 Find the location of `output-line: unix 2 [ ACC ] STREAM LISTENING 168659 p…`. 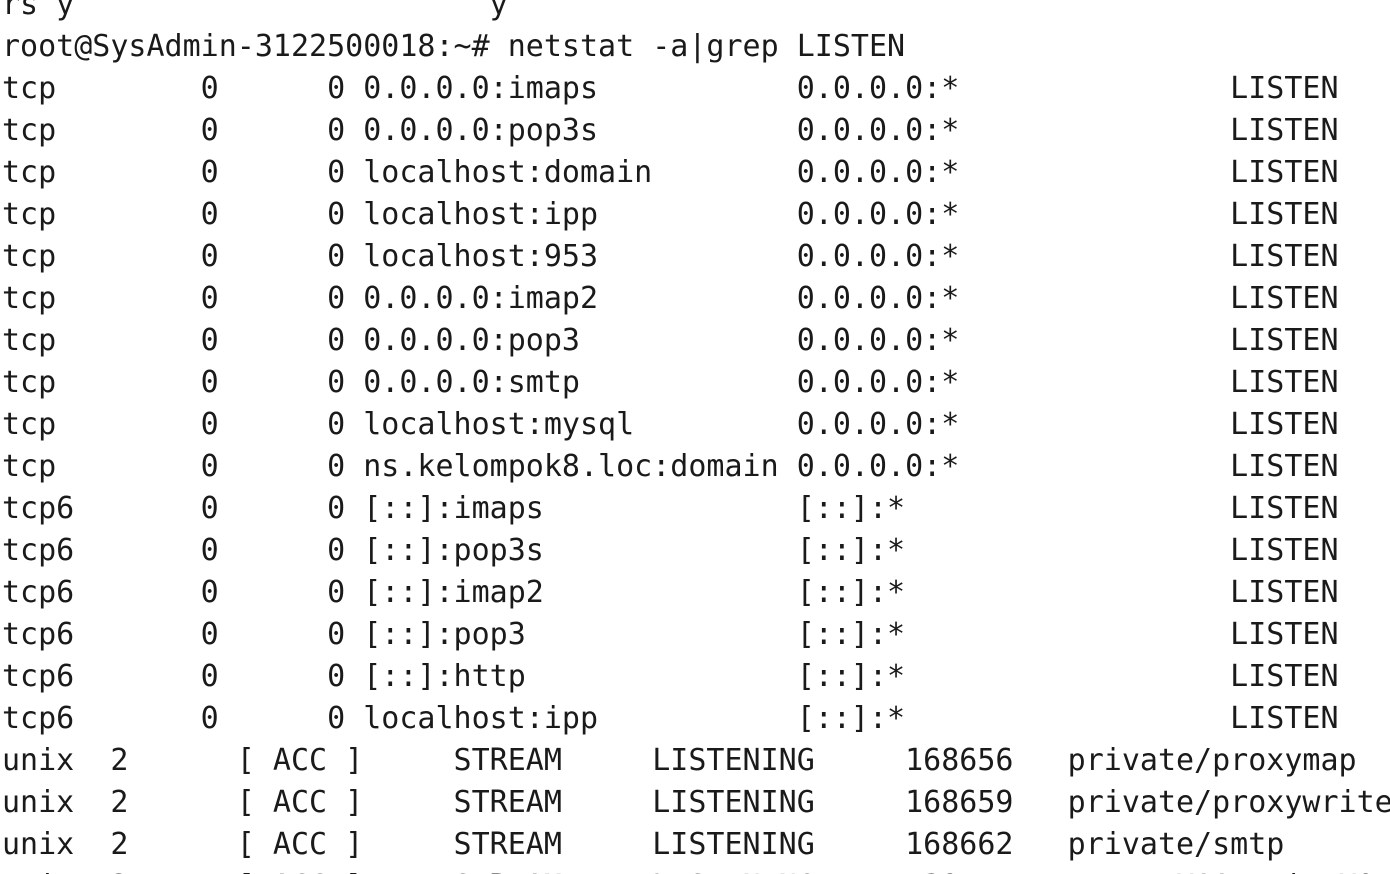

output-line: unix 2 [ ACC ] STREAM LISTENING 168659 p… is located at coordinates (696, 802).